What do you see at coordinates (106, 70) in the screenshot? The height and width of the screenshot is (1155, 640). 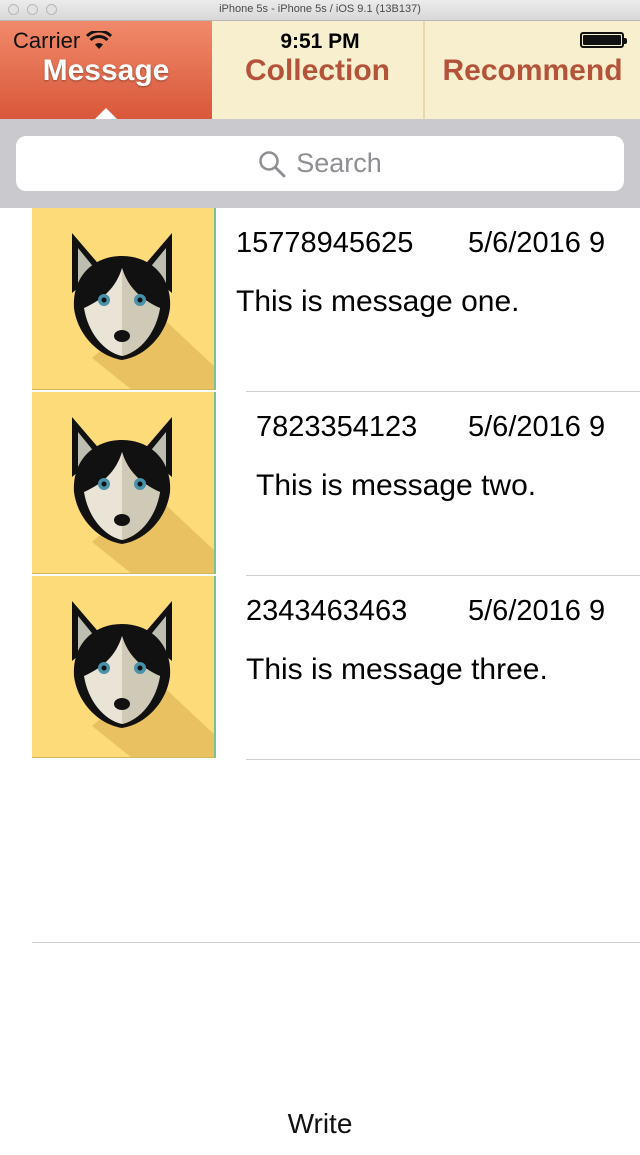 I see `tab-message-label: Message` at bounding box center [106, 70].